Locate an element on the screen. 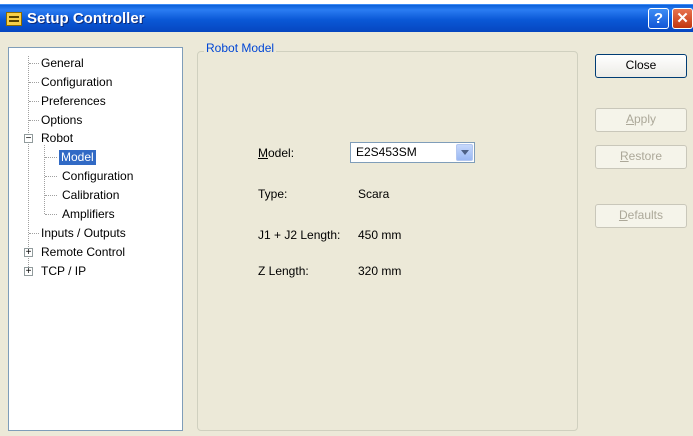  tree-item-remote-control: Remote Control is located at coordinates (83, 252).